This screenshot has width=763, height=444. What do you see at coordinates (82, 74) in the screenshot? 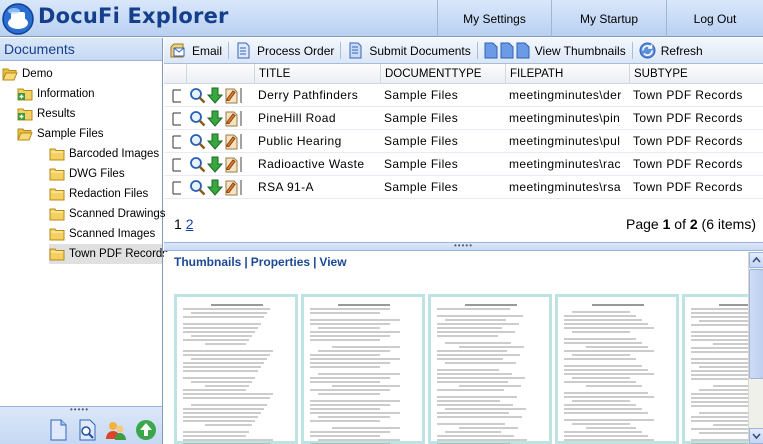
I see `tree-item-demo: Demo` at bounding box center [82, 74].